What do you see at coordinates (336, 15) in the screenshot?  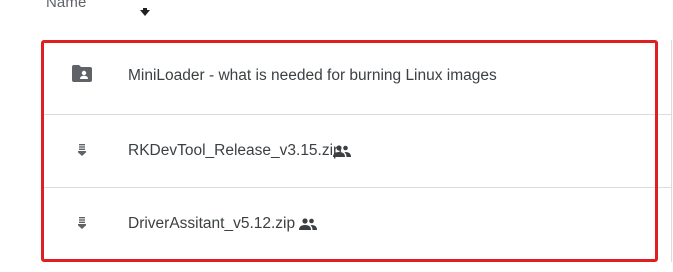 I see `column-header: Name` at bounding box center [336, 15].